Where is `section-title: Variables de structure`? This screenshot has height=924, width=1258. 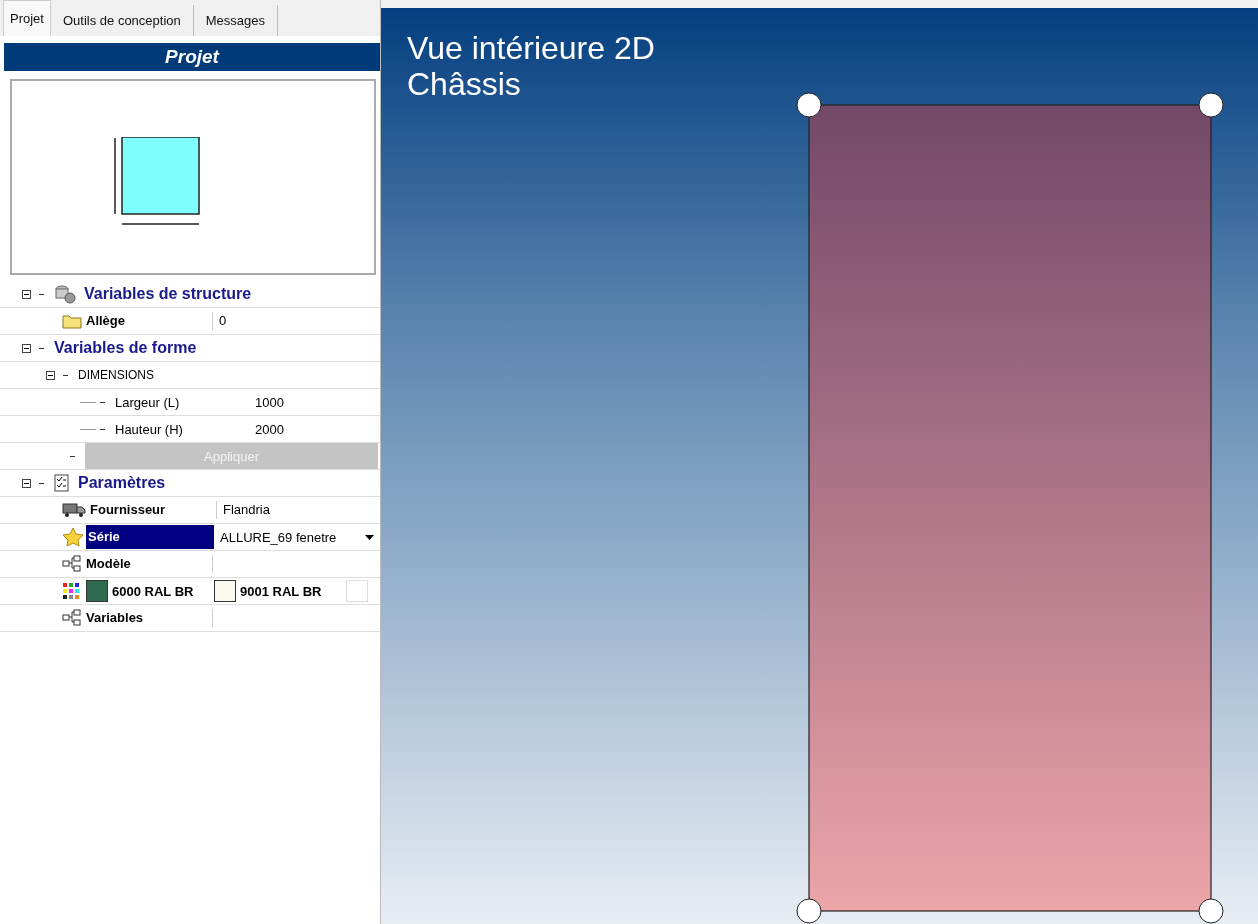
section-title: Variables de structure is located at coordinates (168, 294).